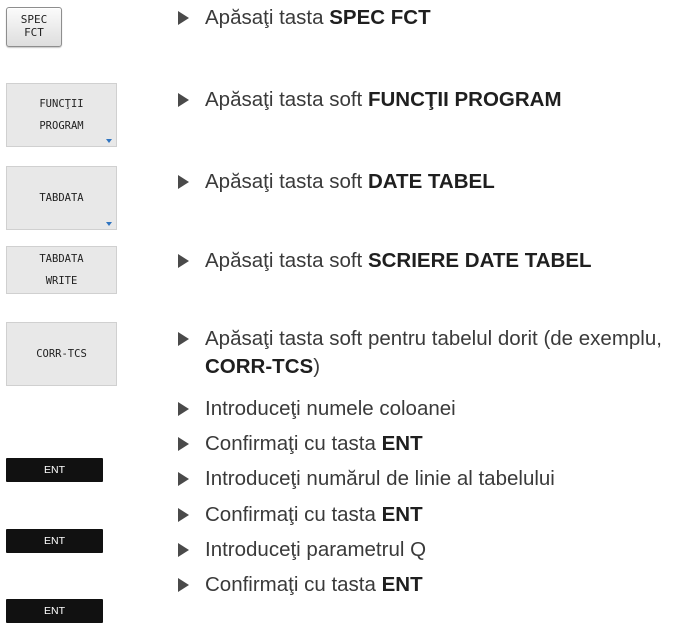 This screenshot has width=686, height=633. I want to click on tabdata-softkey: TABDATA, so click(61, 198).